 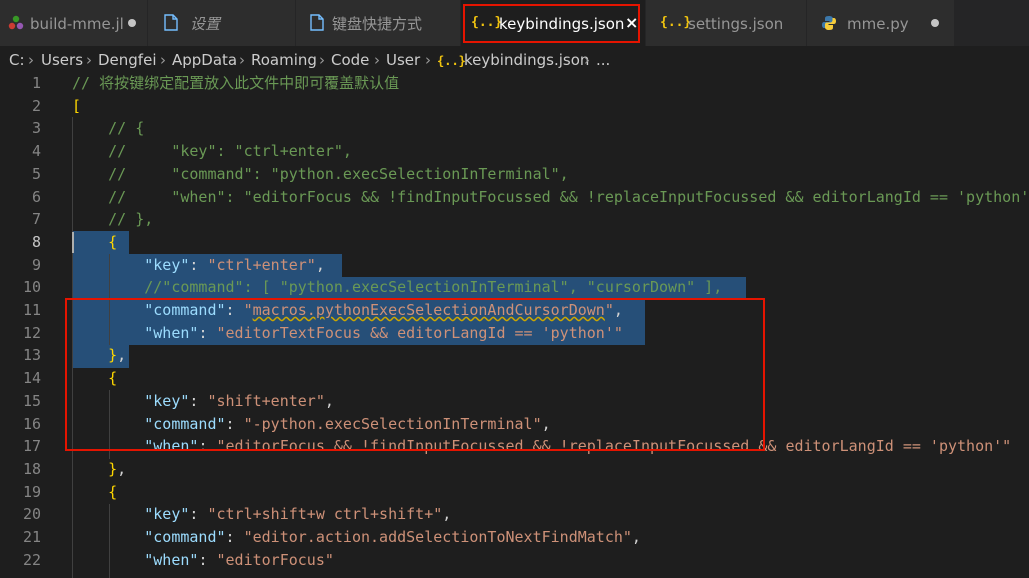 What do you see at coordinates (350, 60) in the screenshot?
I see `breadcrumb-code: Code` at bounding box center [350, 60].